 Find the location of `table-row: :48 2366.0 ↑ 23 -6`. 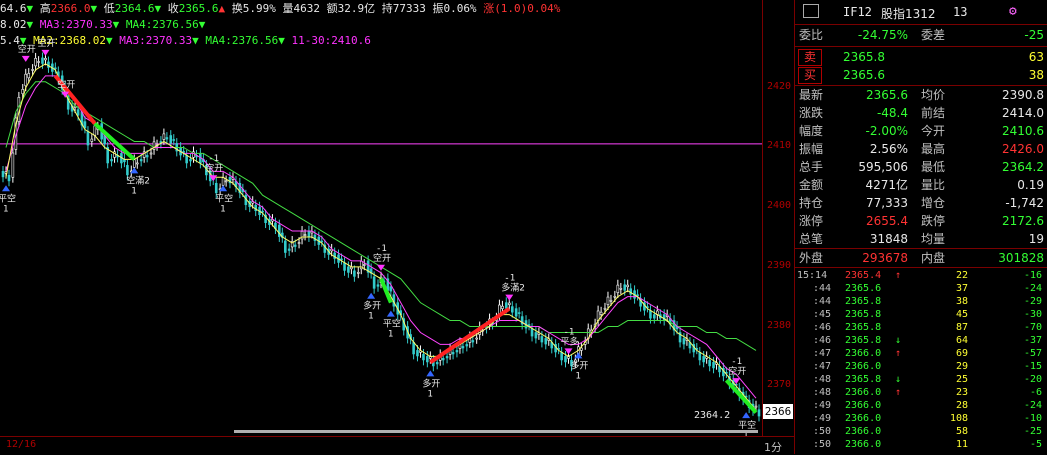

table-row: :48 2366.0 ↑ 23 -6 is located at coordinates (921, 392).